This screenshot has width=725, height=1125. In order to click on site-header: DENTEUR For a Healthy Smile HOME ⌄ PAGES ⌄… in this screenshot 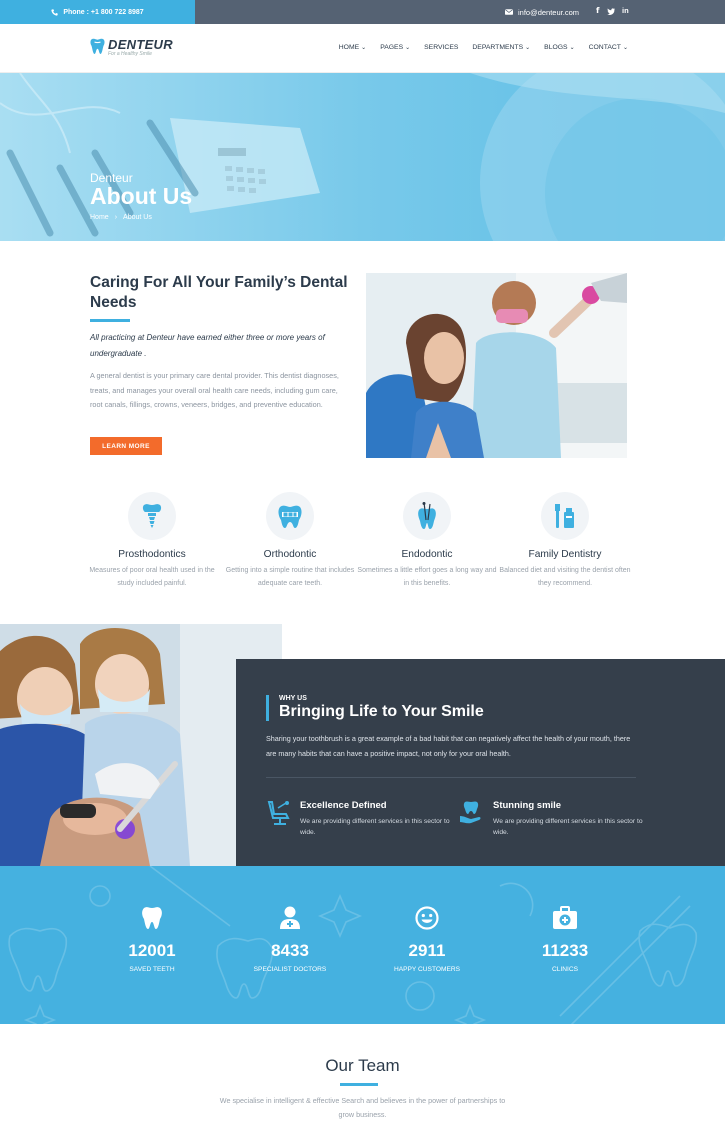, I will do `click(362, 48)`.